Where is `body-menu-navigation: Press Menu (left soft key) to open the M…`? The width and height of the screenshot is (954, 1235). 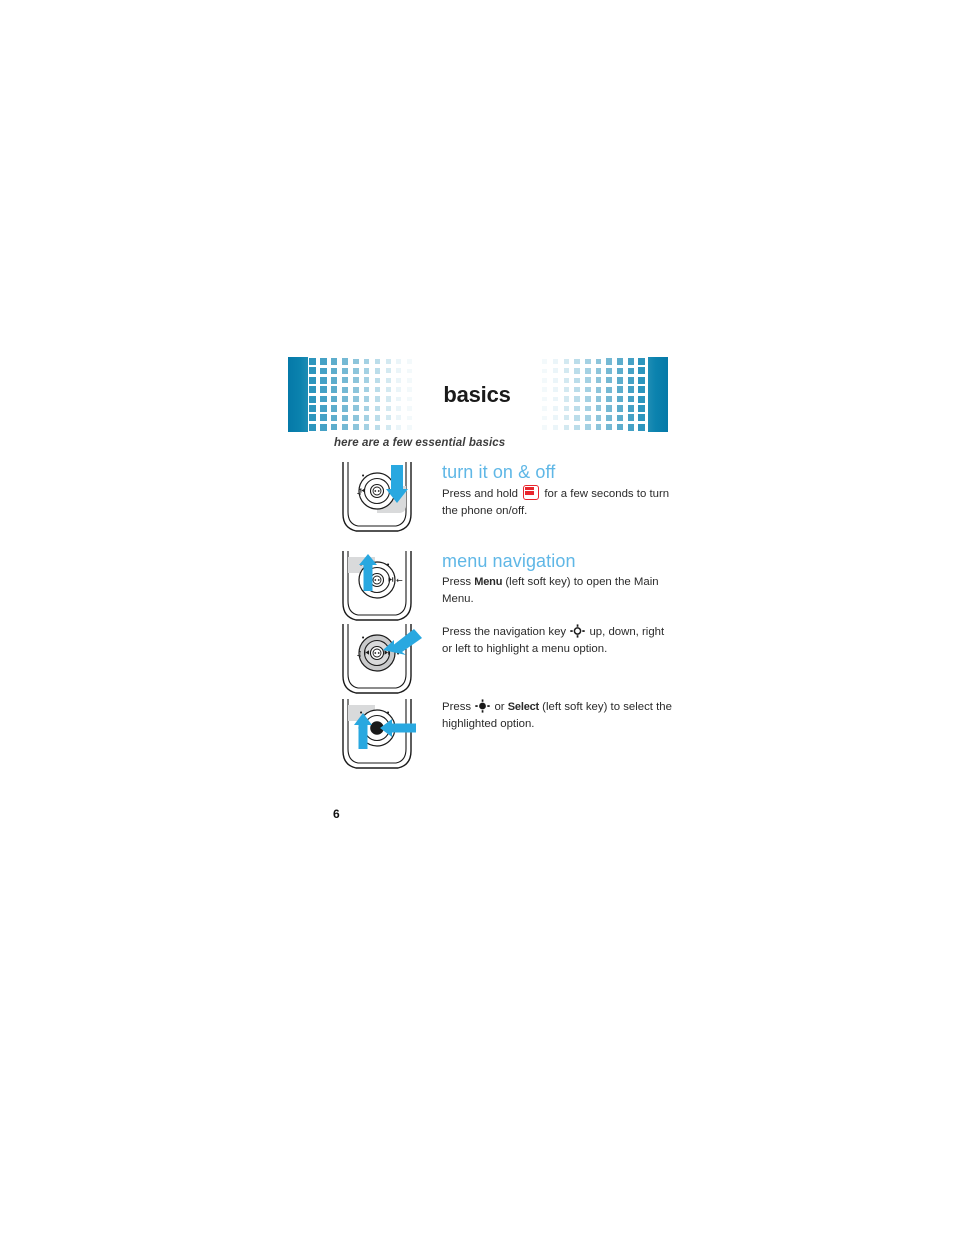 body-menu-navigation: Press Menu (left soft key) to open the M… is located at coordinates (557, 590).